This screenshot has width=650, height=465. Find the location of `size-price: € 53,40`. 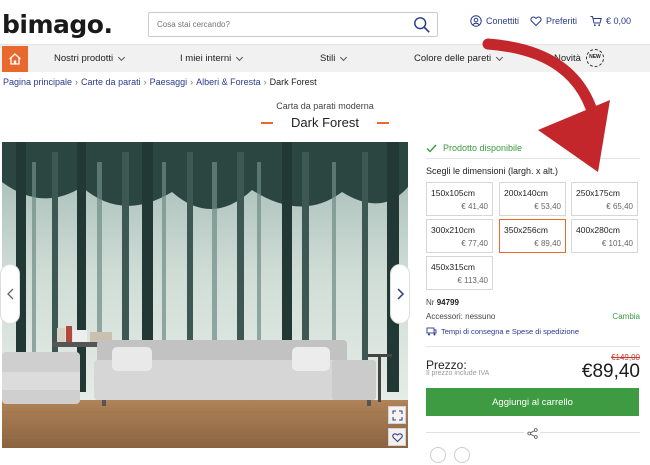

size-price: € 53,40 is located at coordinates (547, 206).